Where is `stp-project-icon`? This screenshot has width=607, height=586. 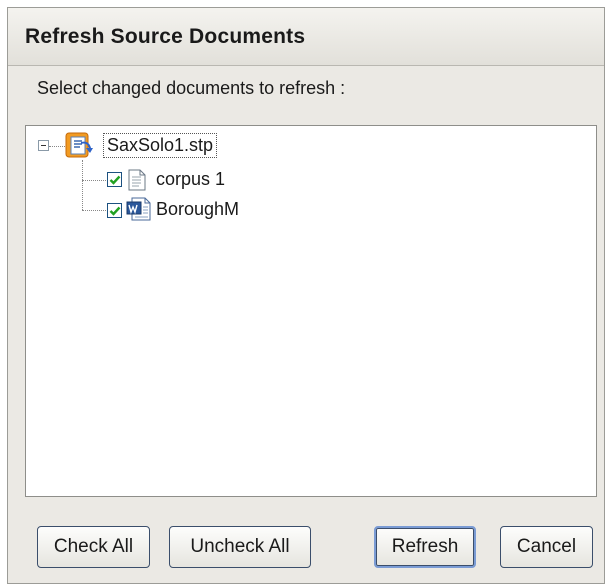
stp-project-icon is located at coordinates (79, 145).